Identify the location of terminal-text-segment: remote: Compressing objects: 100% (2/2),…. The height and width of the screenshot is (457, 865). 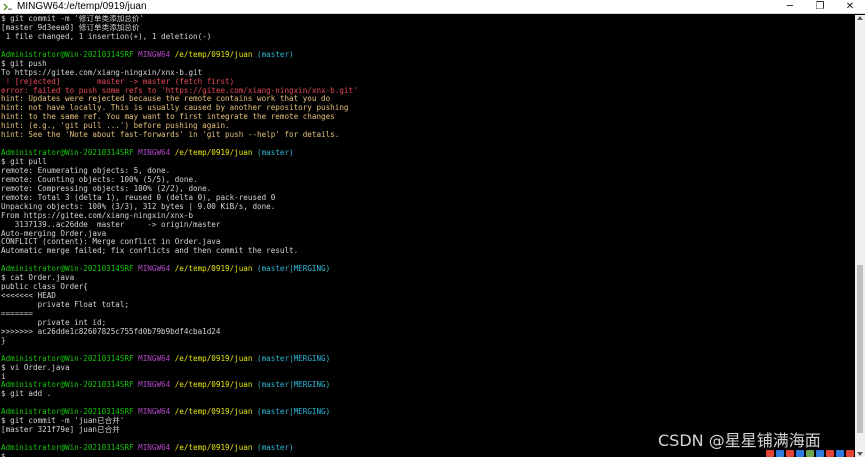
(106, 188).